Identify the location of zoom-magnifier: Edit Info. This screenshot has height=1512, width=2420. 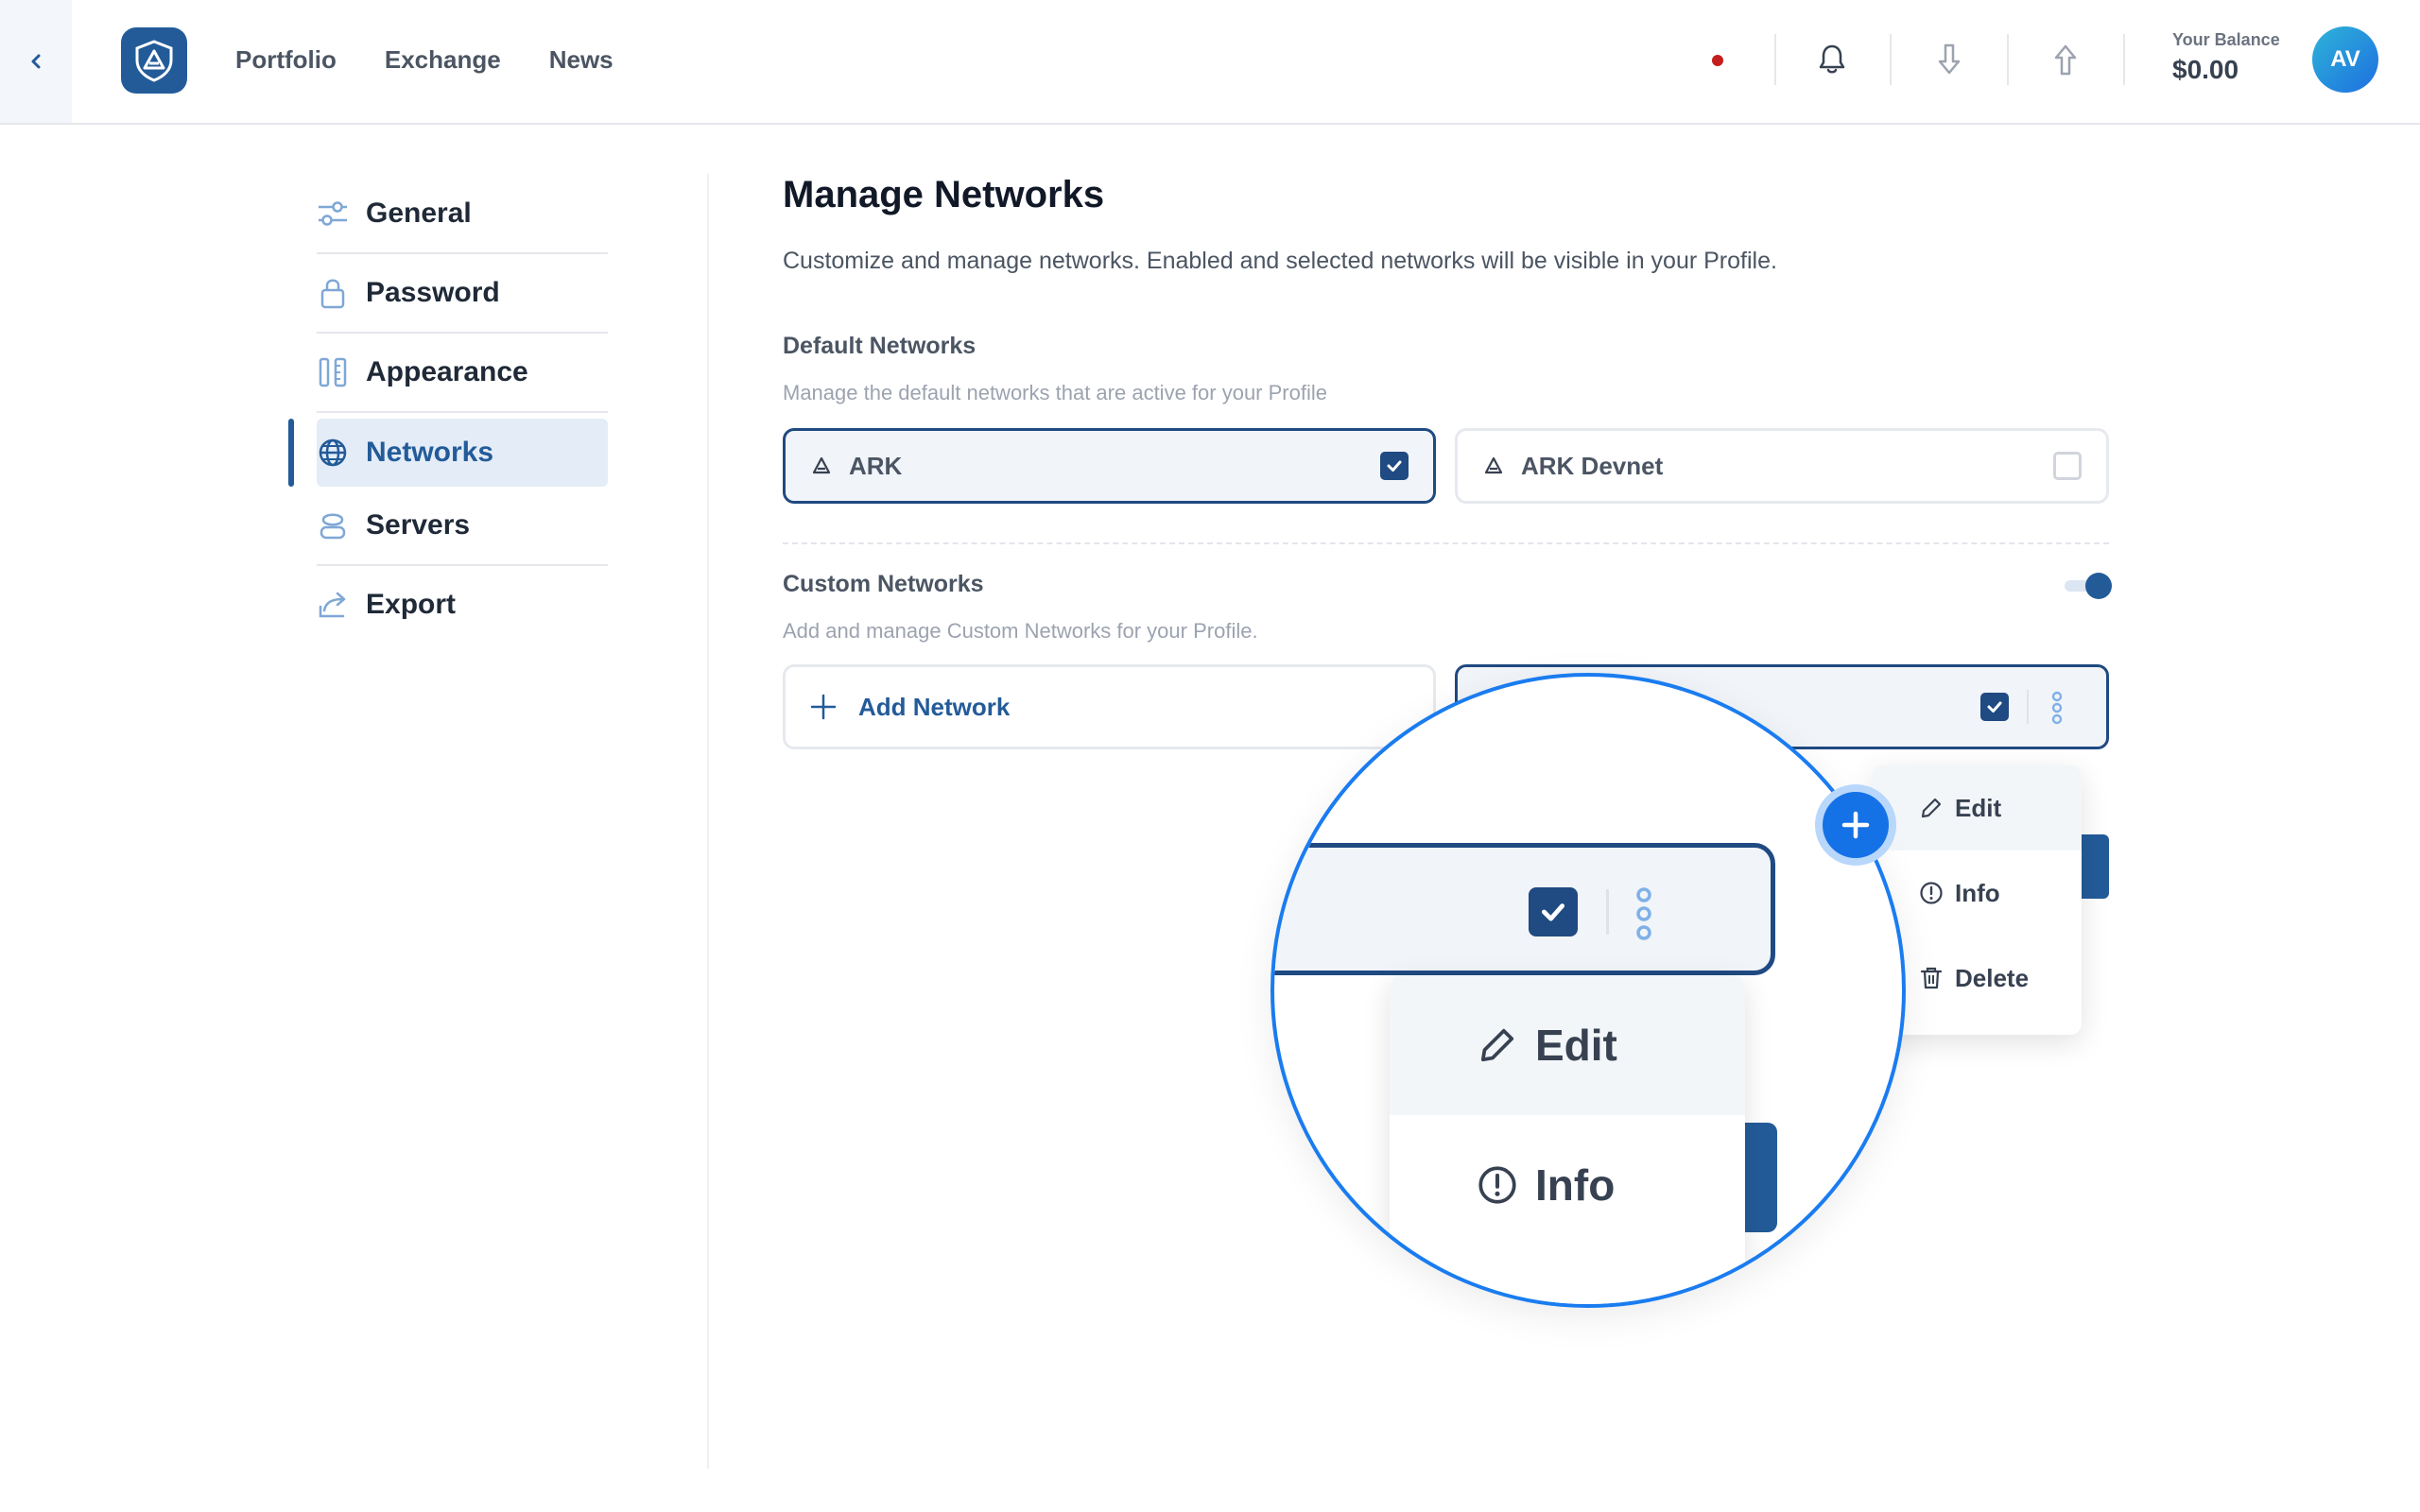
(1588, 990).